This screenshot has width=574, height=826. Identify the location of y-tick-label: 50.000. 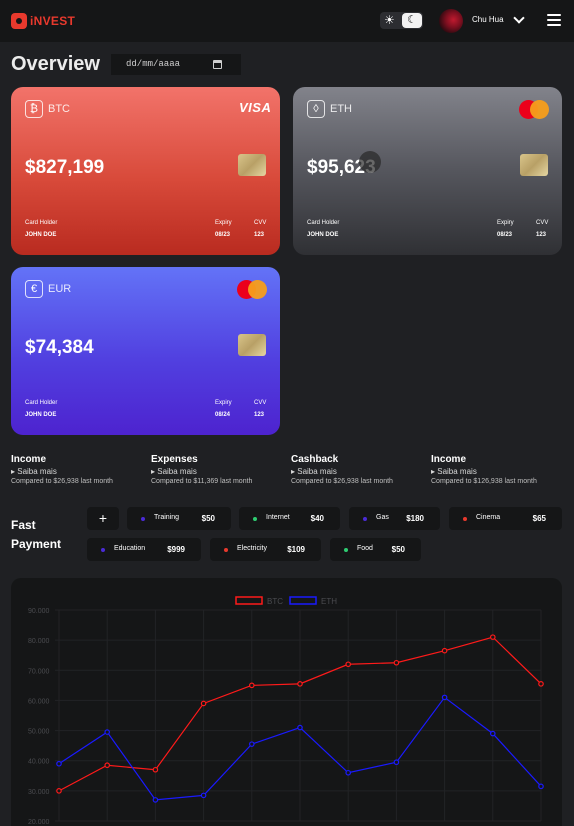
(39, 732).